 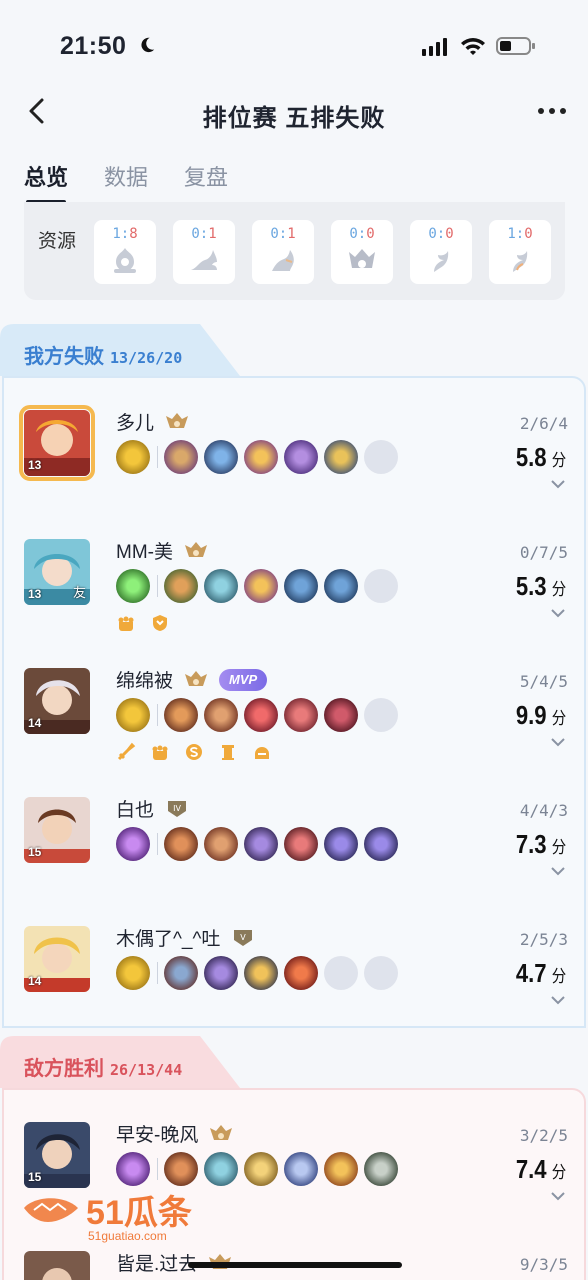 I want to click on player-kda: 4/4/3, so click(x=543, y=810).